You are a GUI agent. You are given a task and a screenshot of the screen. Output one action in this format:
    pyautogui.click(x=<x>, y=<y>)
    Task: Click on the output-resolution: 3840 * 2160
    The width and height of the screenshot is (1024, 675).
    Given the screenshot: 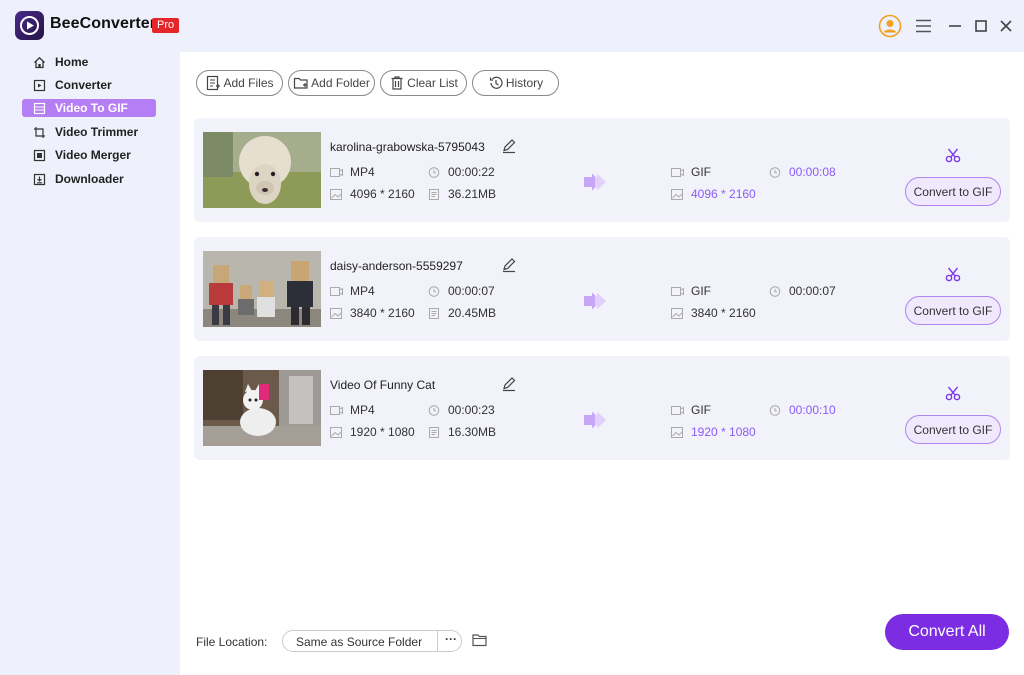 What is the action you would take?
    pyautogui.click(x=713, y=313)
    